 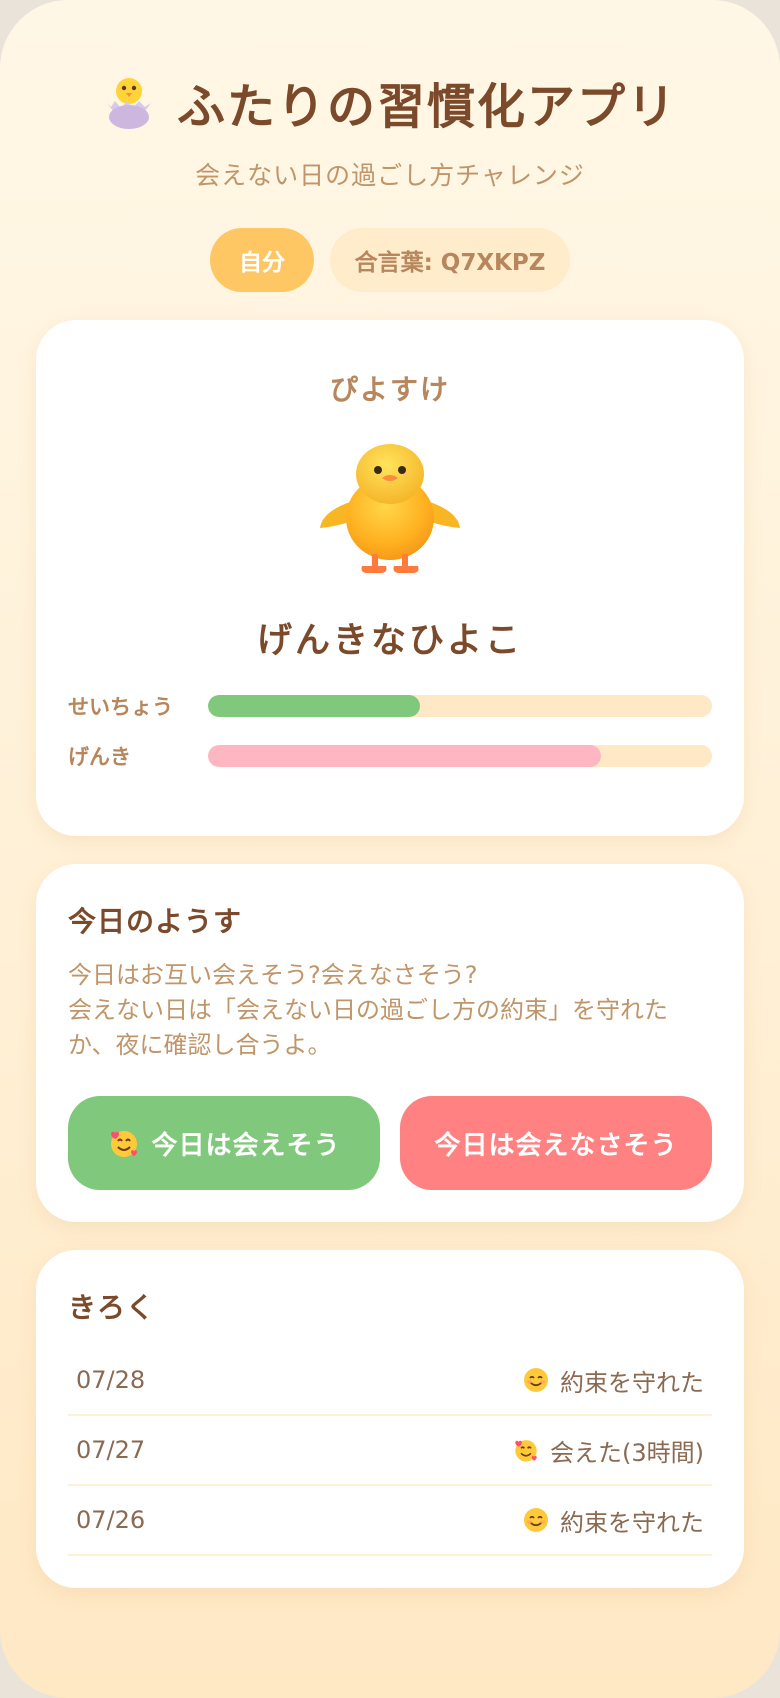 What do you see at coordinates (200, 1045) in the screenshot?
I see `today-desc-line: か、夜に確認し合うよ。` at bounding box center [200, 1045].